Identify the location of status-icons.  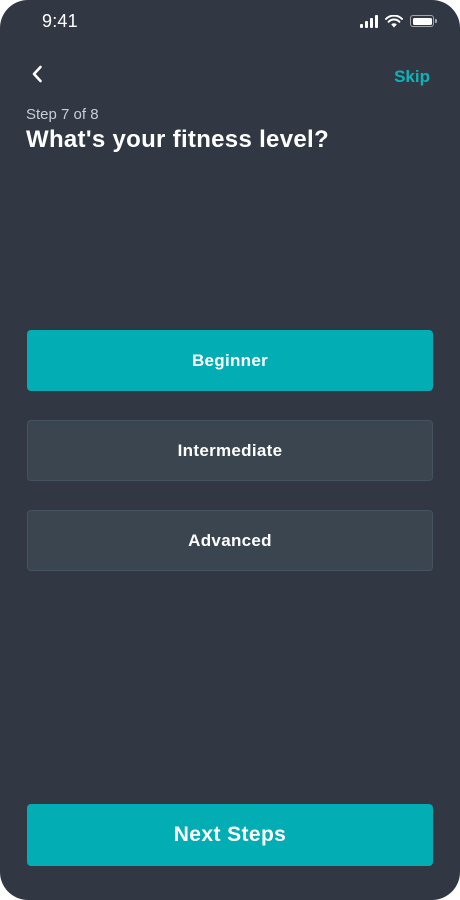
(398, 21).